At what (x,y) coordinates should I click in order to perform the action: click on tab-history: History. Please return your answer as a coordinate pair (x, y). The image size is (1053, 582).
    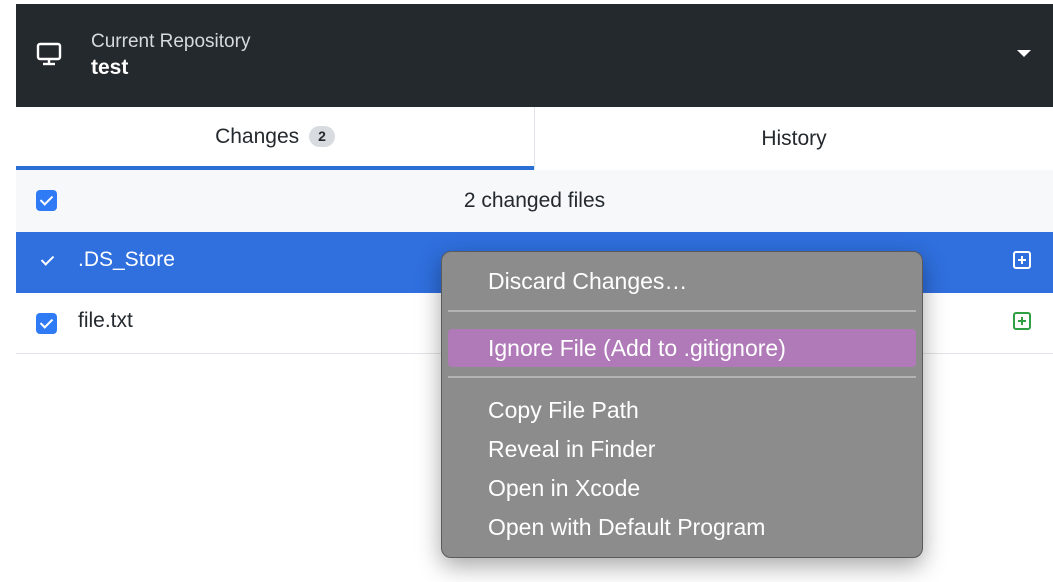
    Looking at the image, I should click on (793, 138).